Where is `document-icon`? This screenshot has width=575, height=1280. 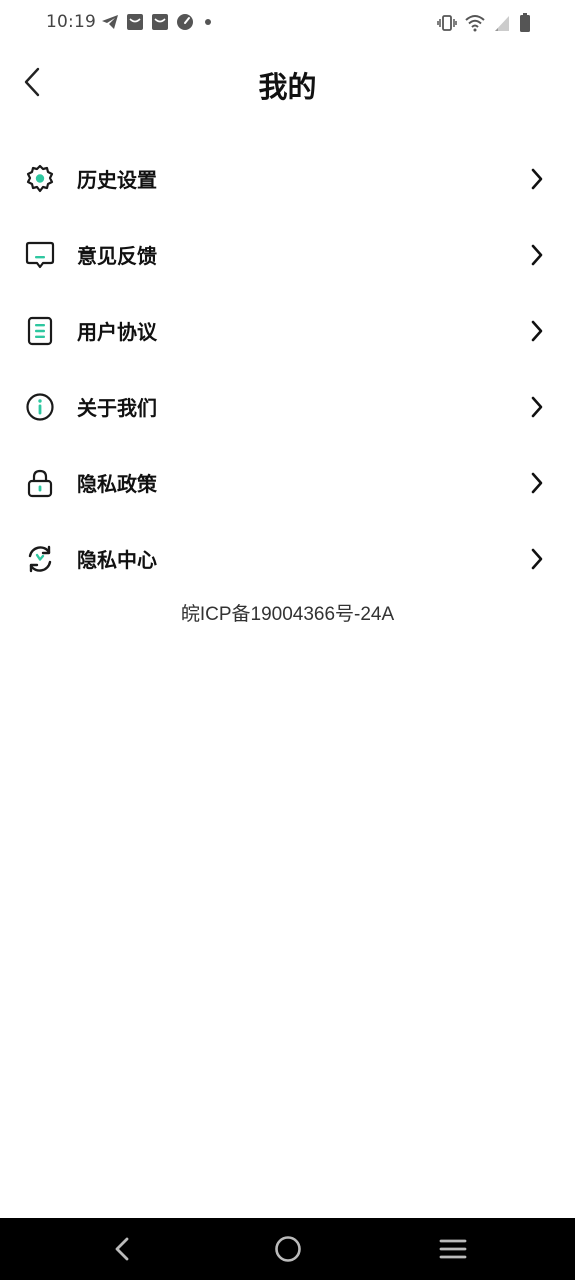 document-icon is located at coordinates (40, 331).